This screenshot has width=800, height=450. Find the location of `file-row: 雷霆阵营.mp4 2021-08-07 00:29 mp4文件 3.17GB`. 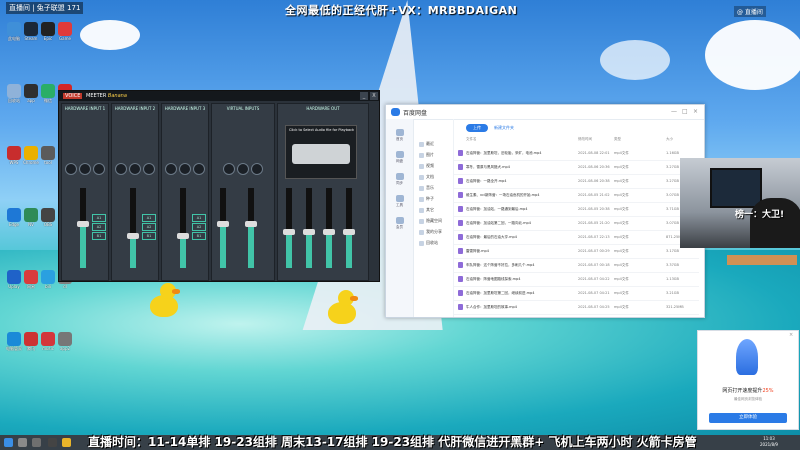

file-row: 雷霆阵营.mp4 2021-08-07 00:29 mp4文件 3.17GB is located at coordinates (576, 252).